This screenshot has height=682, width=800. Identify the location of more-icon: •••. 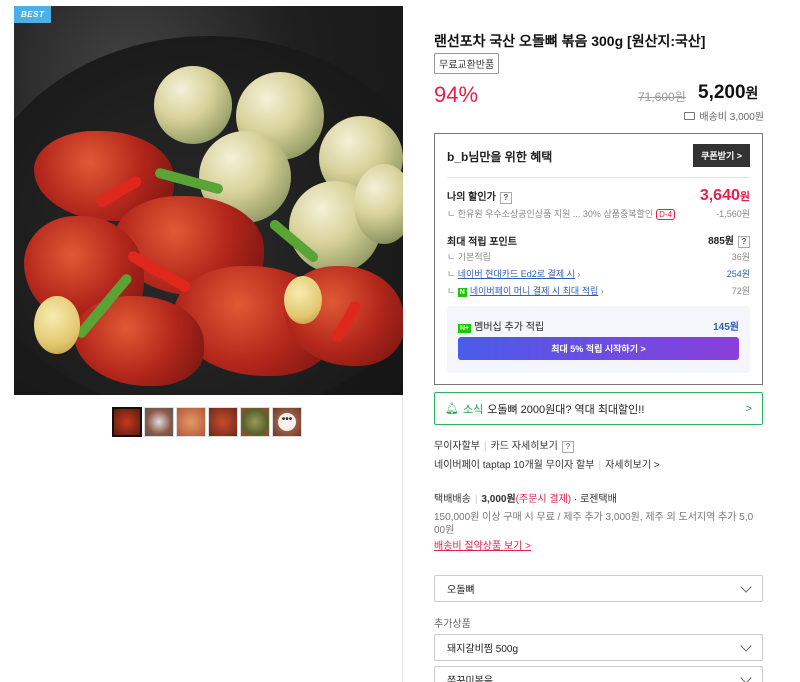
(287, 422).